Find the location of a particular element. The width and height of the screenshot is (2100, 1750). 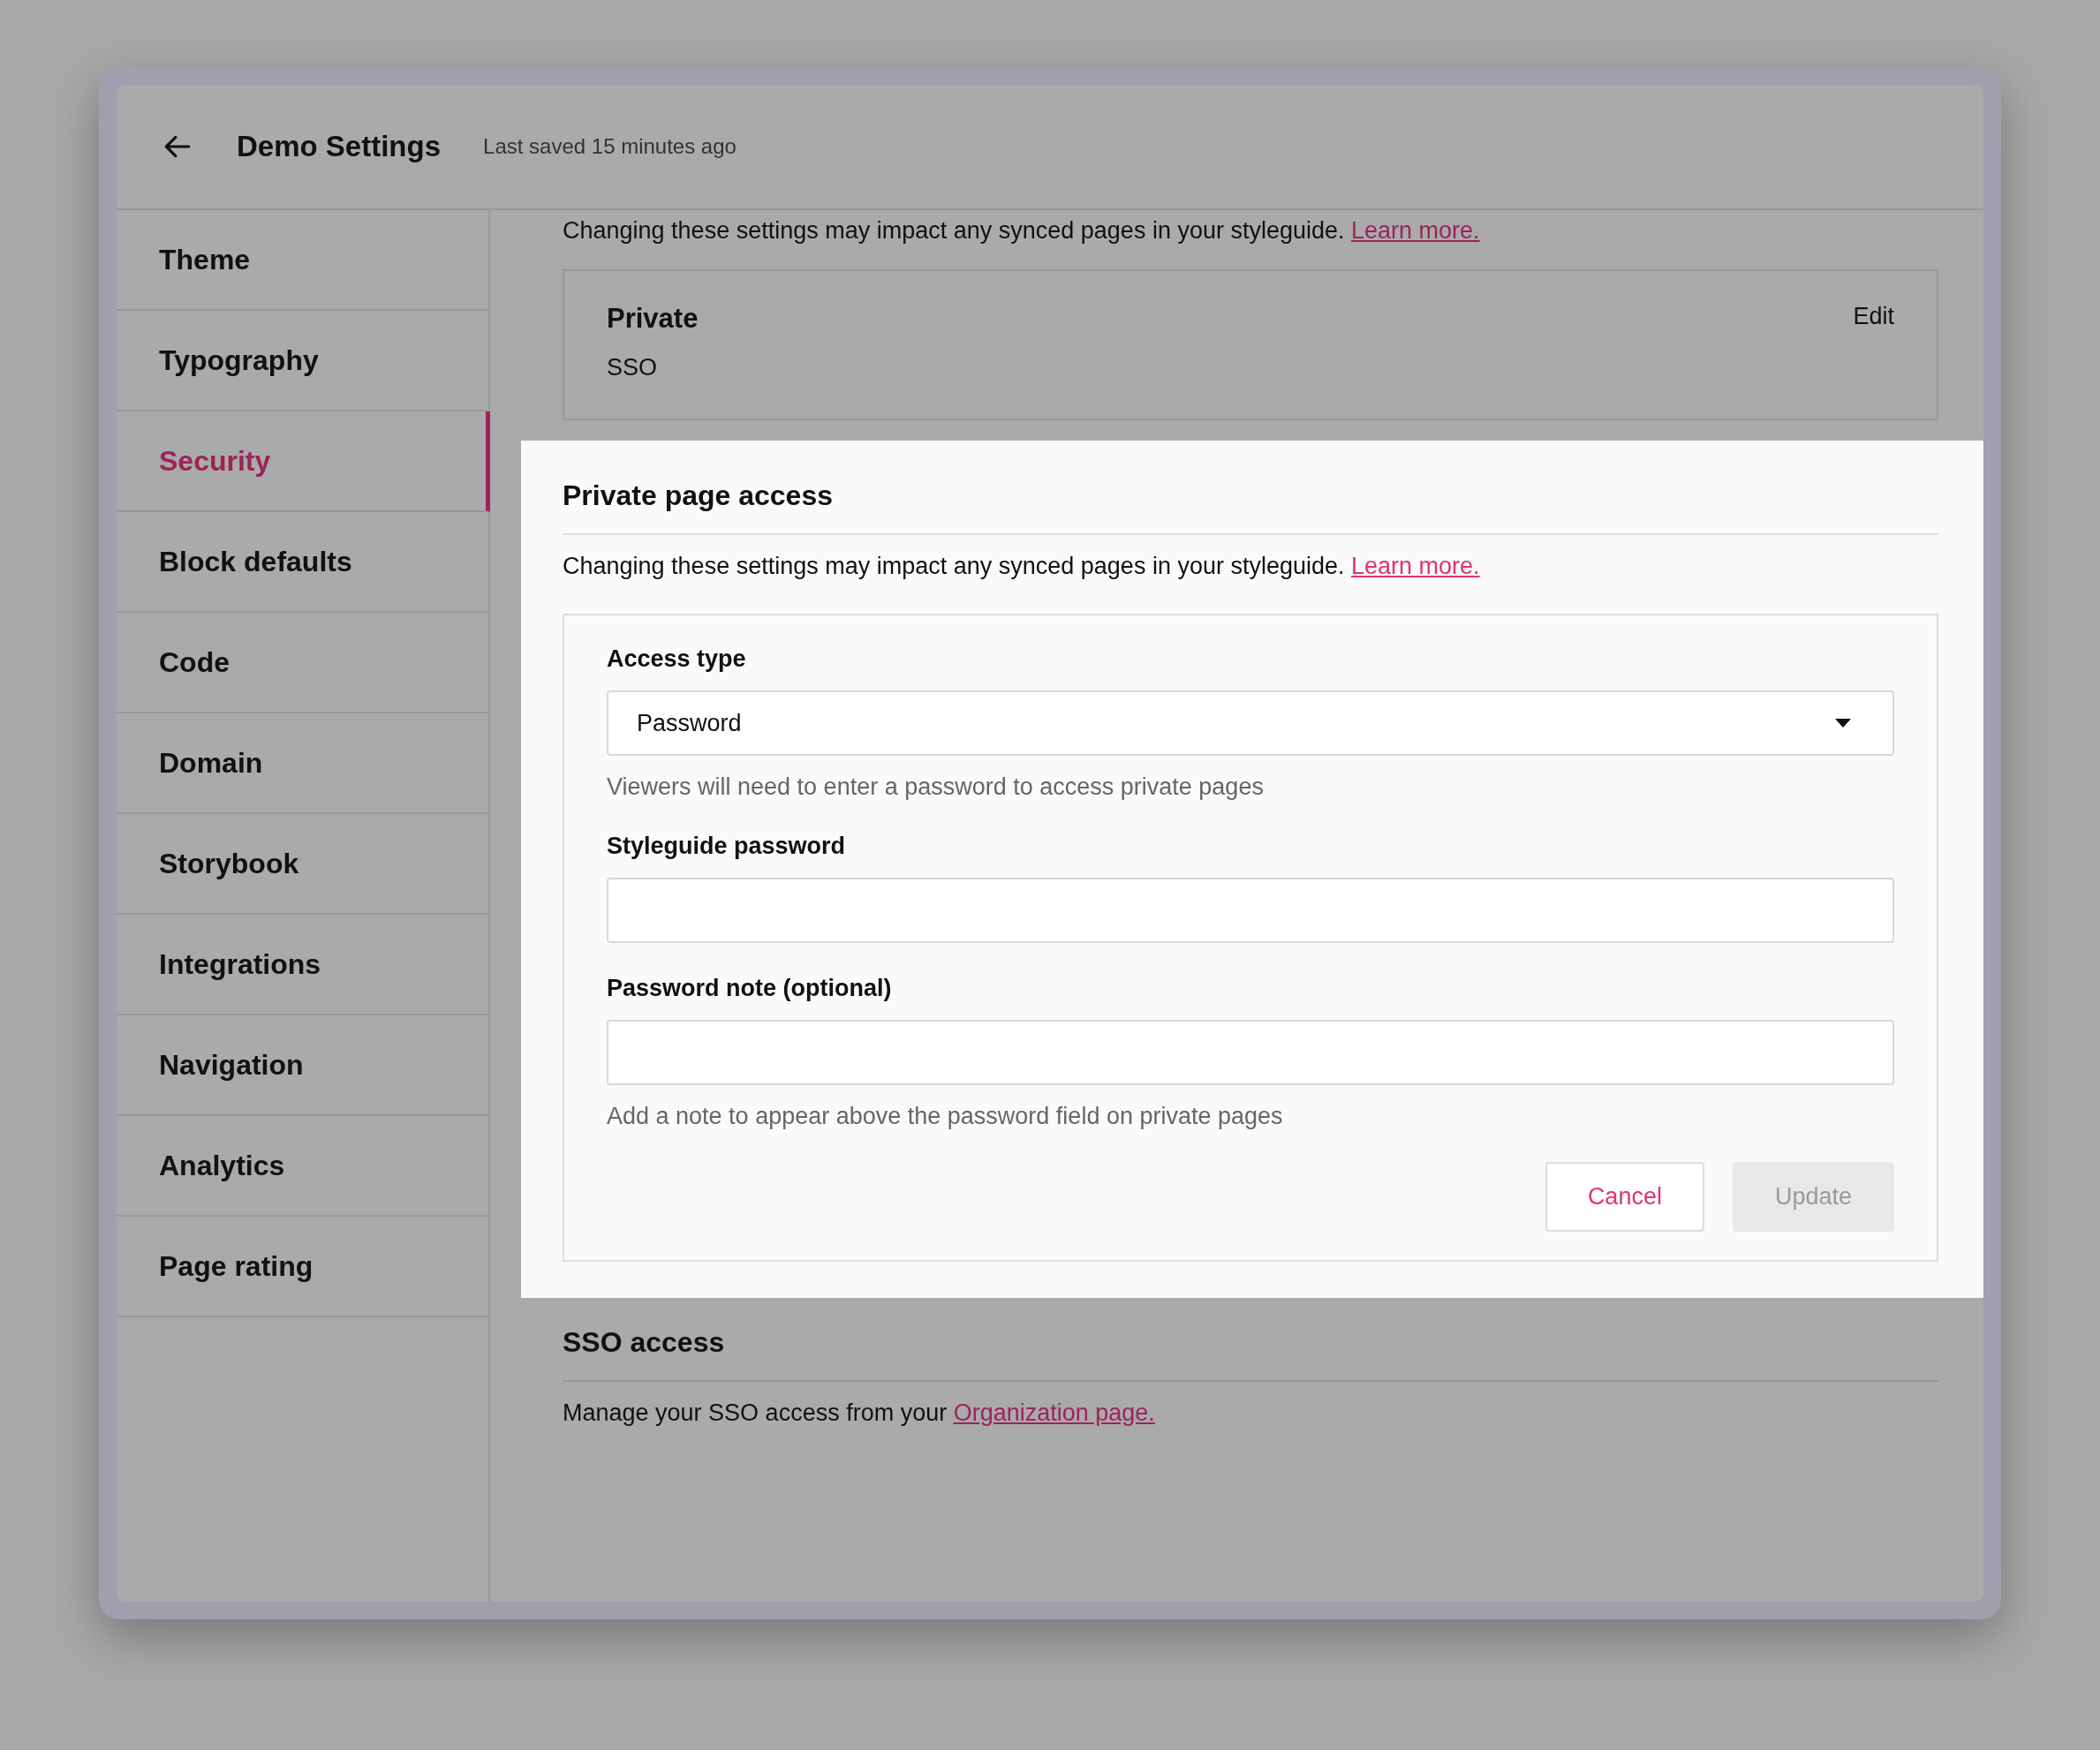

card-title: Private is located at coordinates (653, 319).